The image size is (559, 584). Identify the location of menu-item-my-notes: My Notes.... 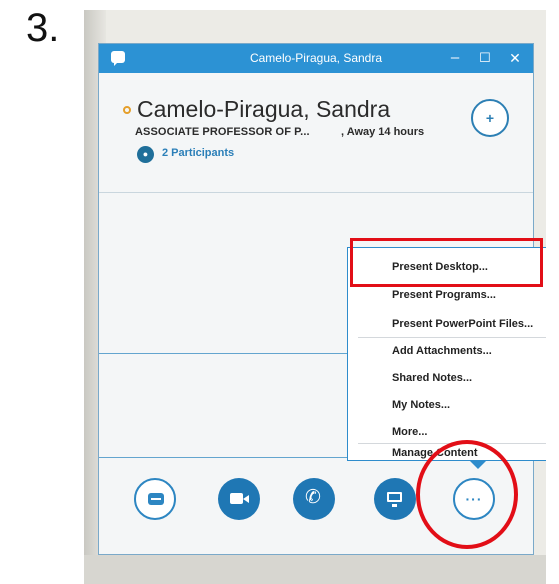
(421, 405).